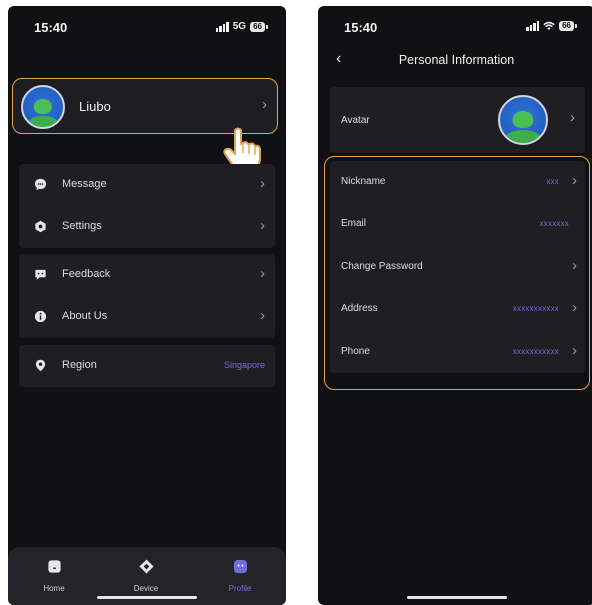 The width and height of the screenshot is (592, 605). I want to click on nav-tab-profile: Profile, so click(240, 576).